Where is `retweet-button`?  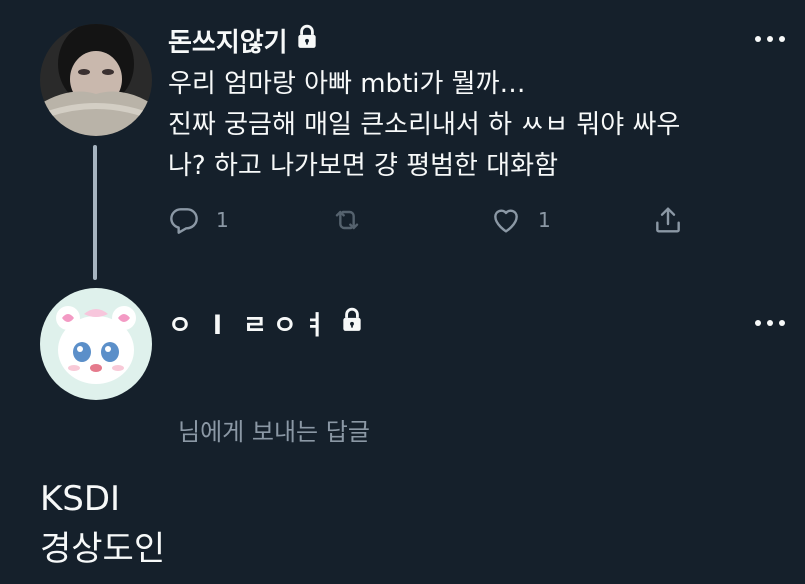
retweet-button is located at coordinates (355, 220).